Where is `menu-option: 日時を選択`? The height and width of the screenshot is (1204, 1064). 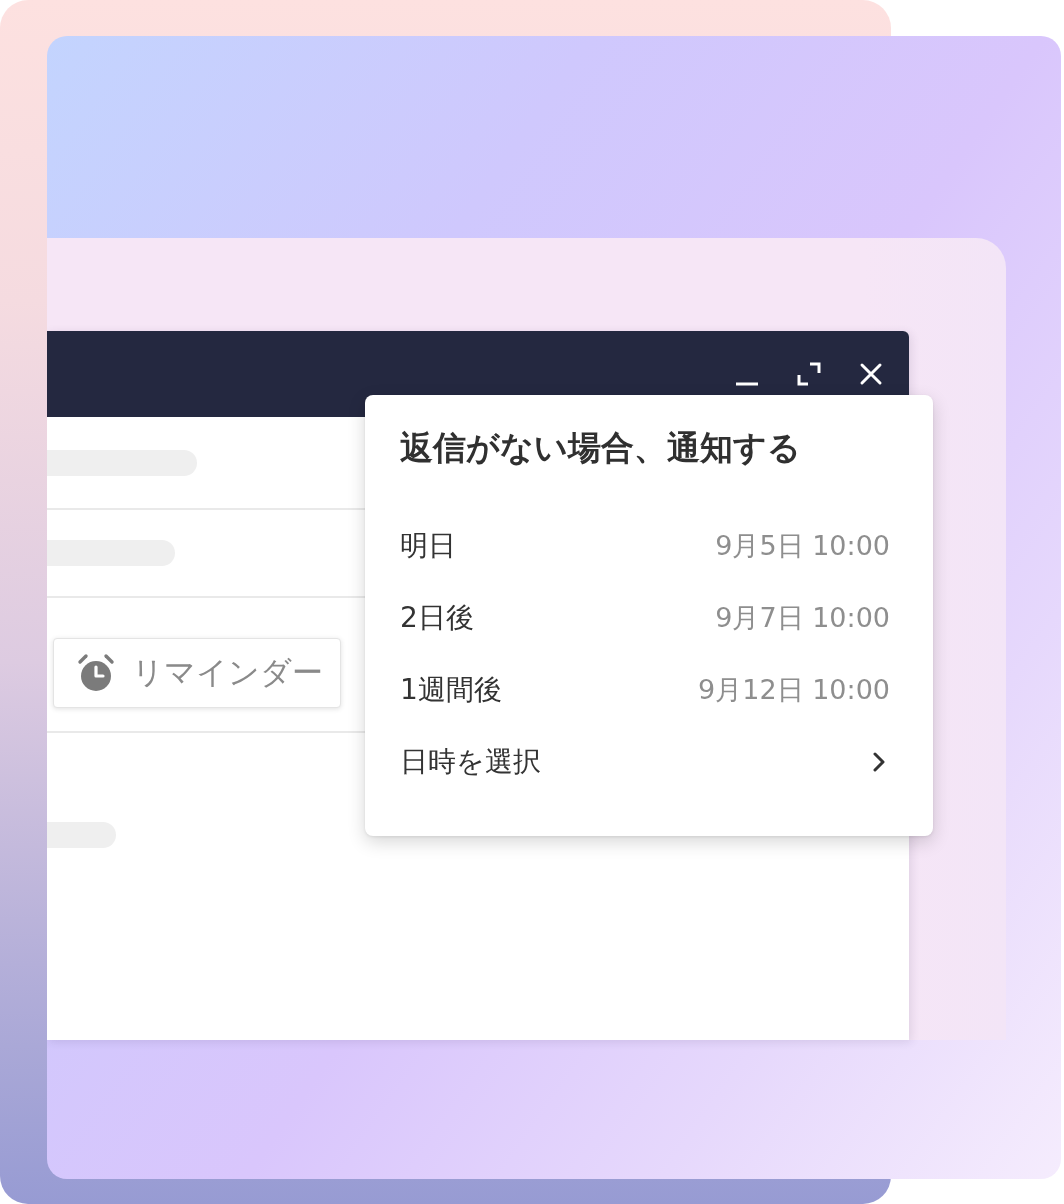
menu-option: 日時を選択 is located at coordinates (470, 762).